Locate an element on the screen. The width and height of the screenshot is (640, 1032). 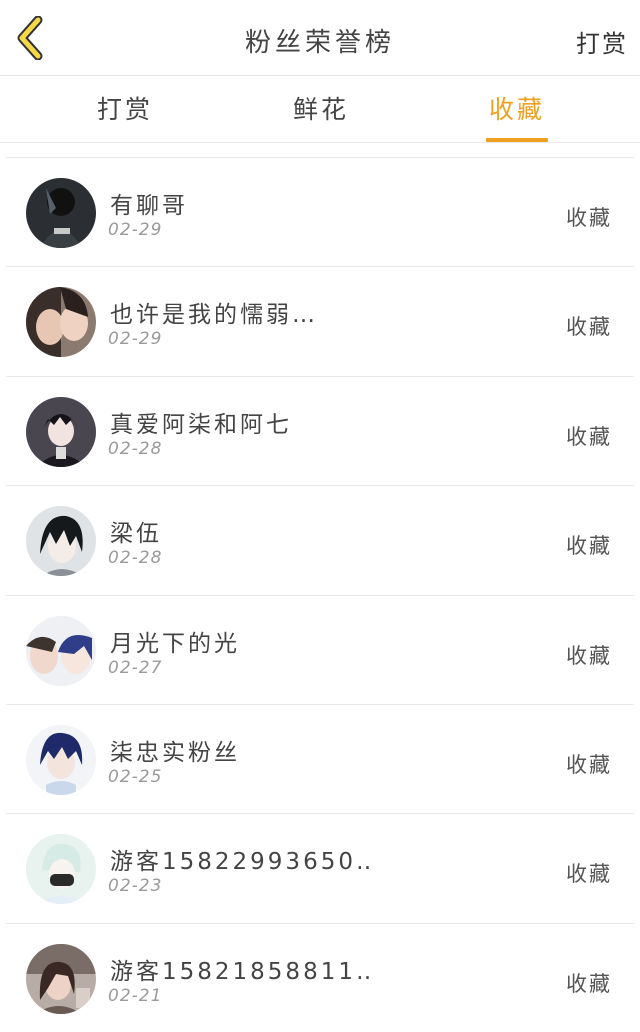
tab-flowers: 鲜花 is located at coordinates (321, 118).